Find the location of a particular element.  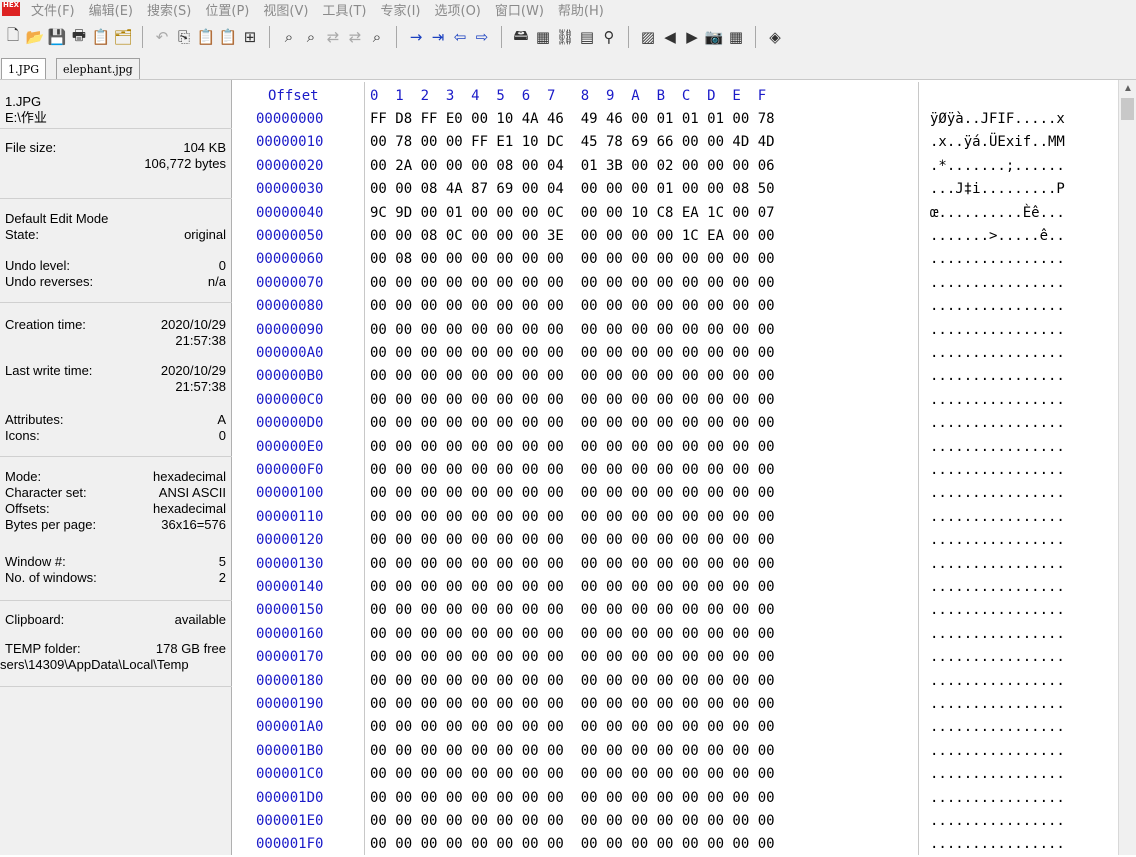

forward-icon: ⇨ is located at coordinates (482, 37).